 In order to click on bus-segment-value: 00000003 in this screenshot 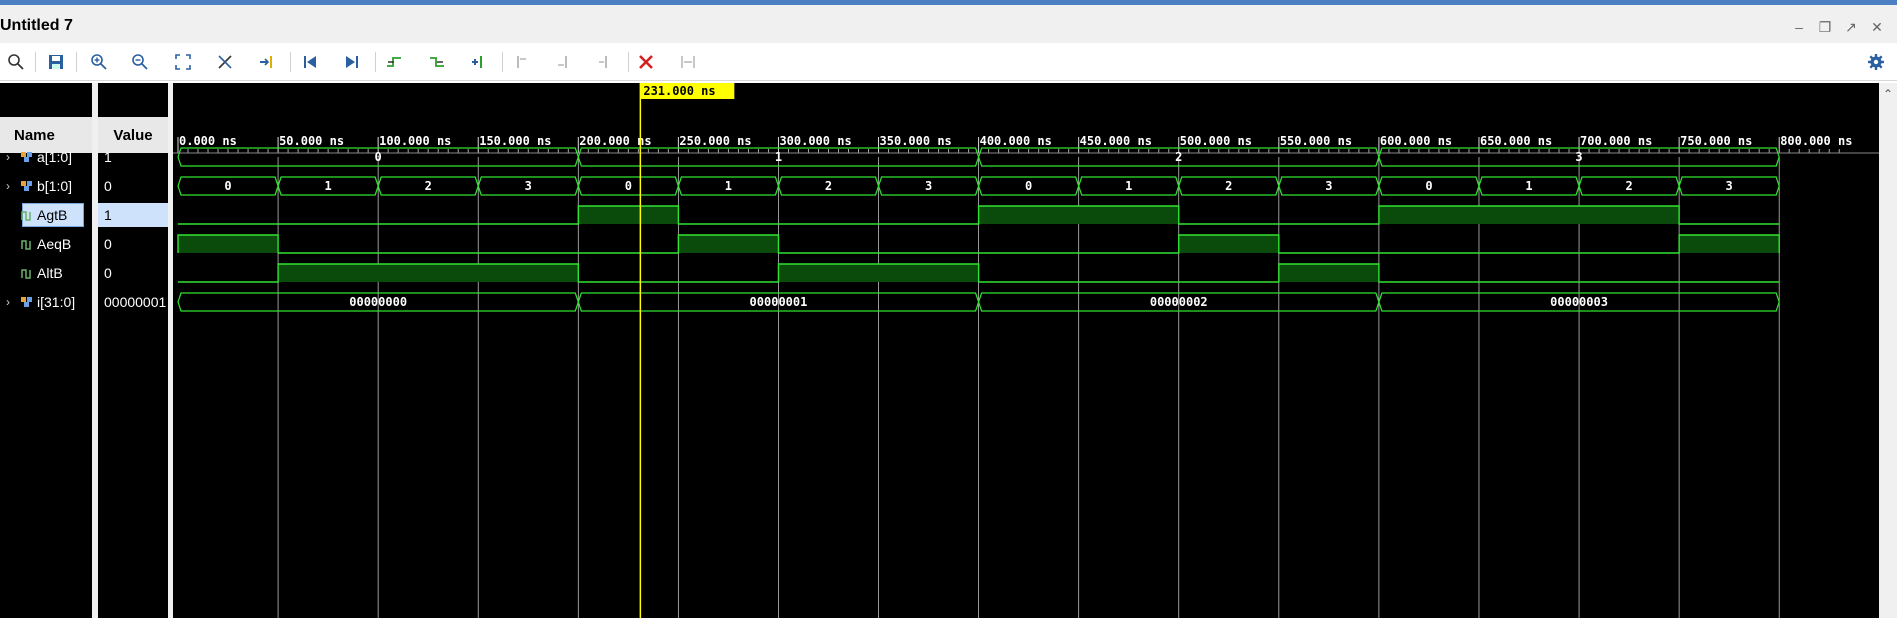, I will do `click(1579, 302)`.